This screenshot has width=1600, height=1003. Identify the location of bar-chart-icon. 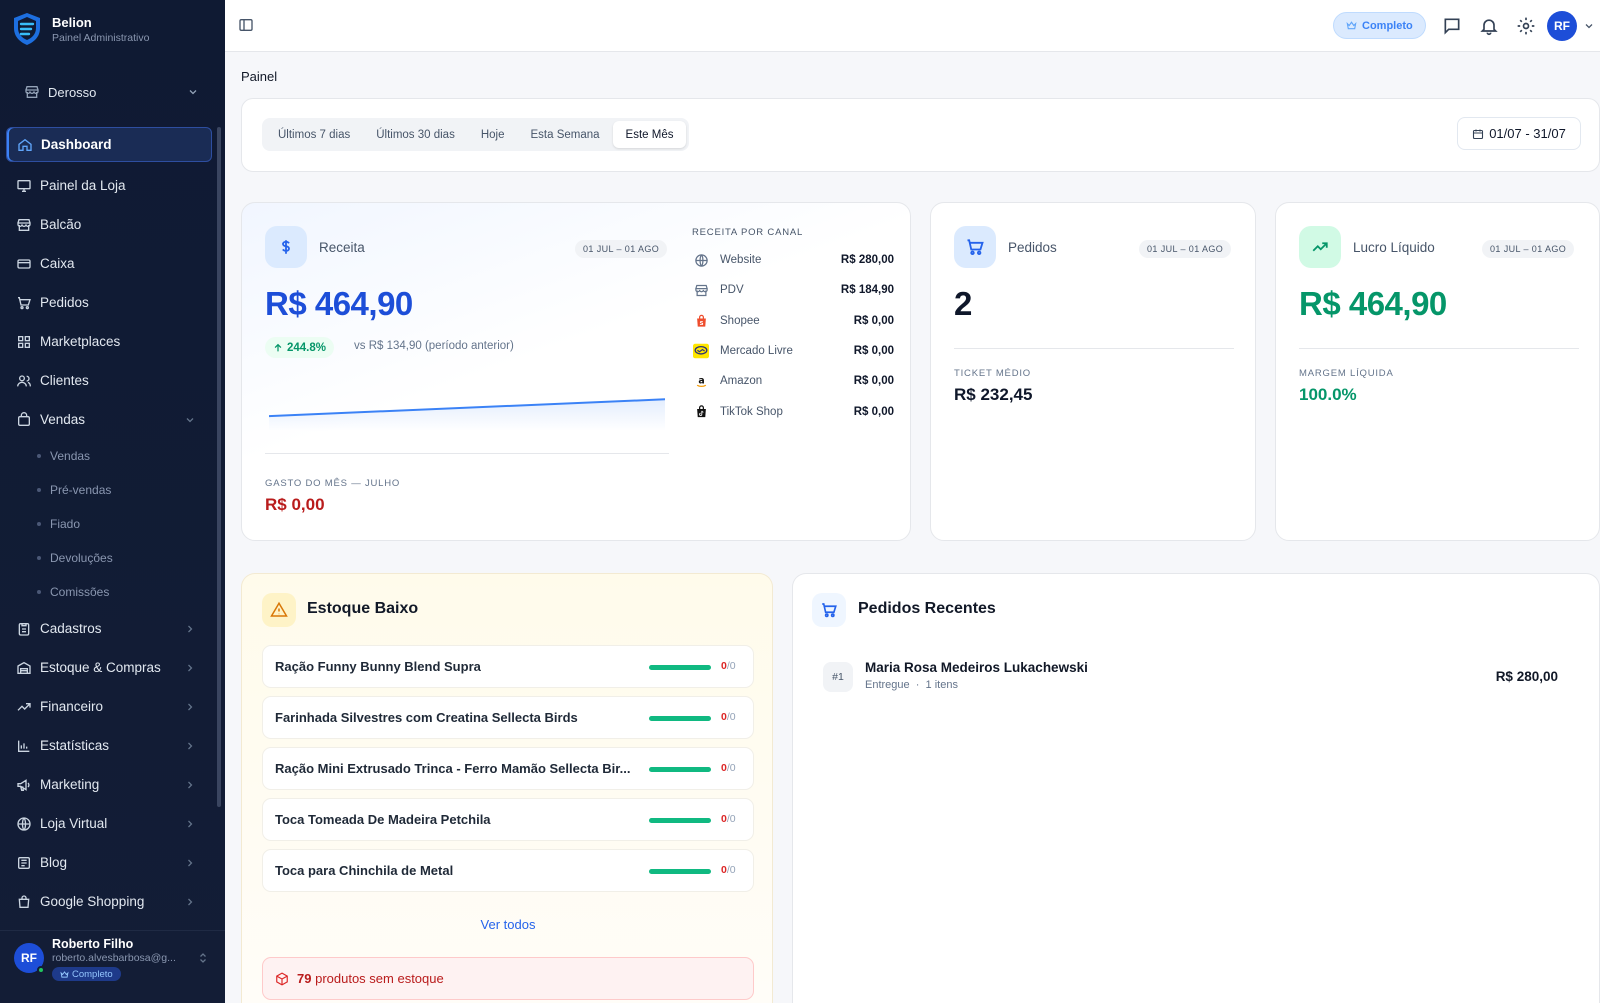
(24, 746).